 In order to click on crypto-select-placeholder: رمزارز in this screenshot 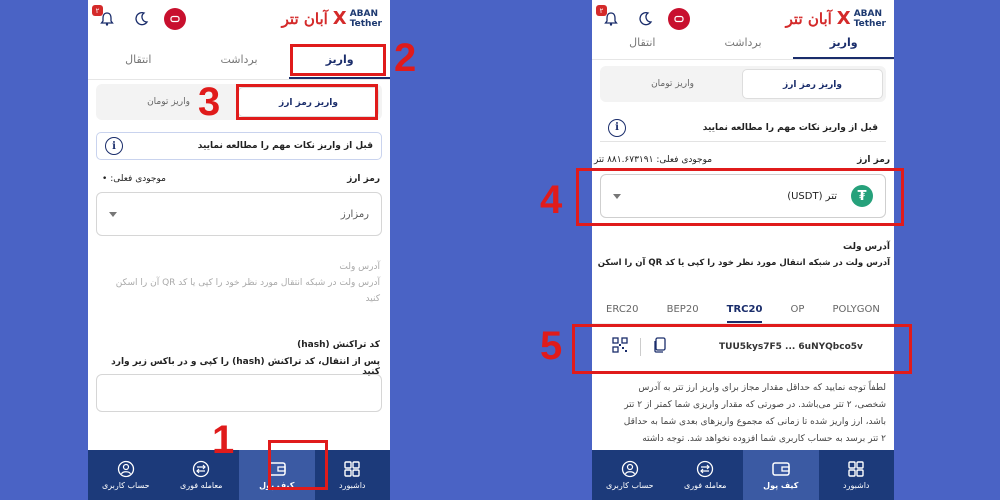, I will do `click(354, 214)`.